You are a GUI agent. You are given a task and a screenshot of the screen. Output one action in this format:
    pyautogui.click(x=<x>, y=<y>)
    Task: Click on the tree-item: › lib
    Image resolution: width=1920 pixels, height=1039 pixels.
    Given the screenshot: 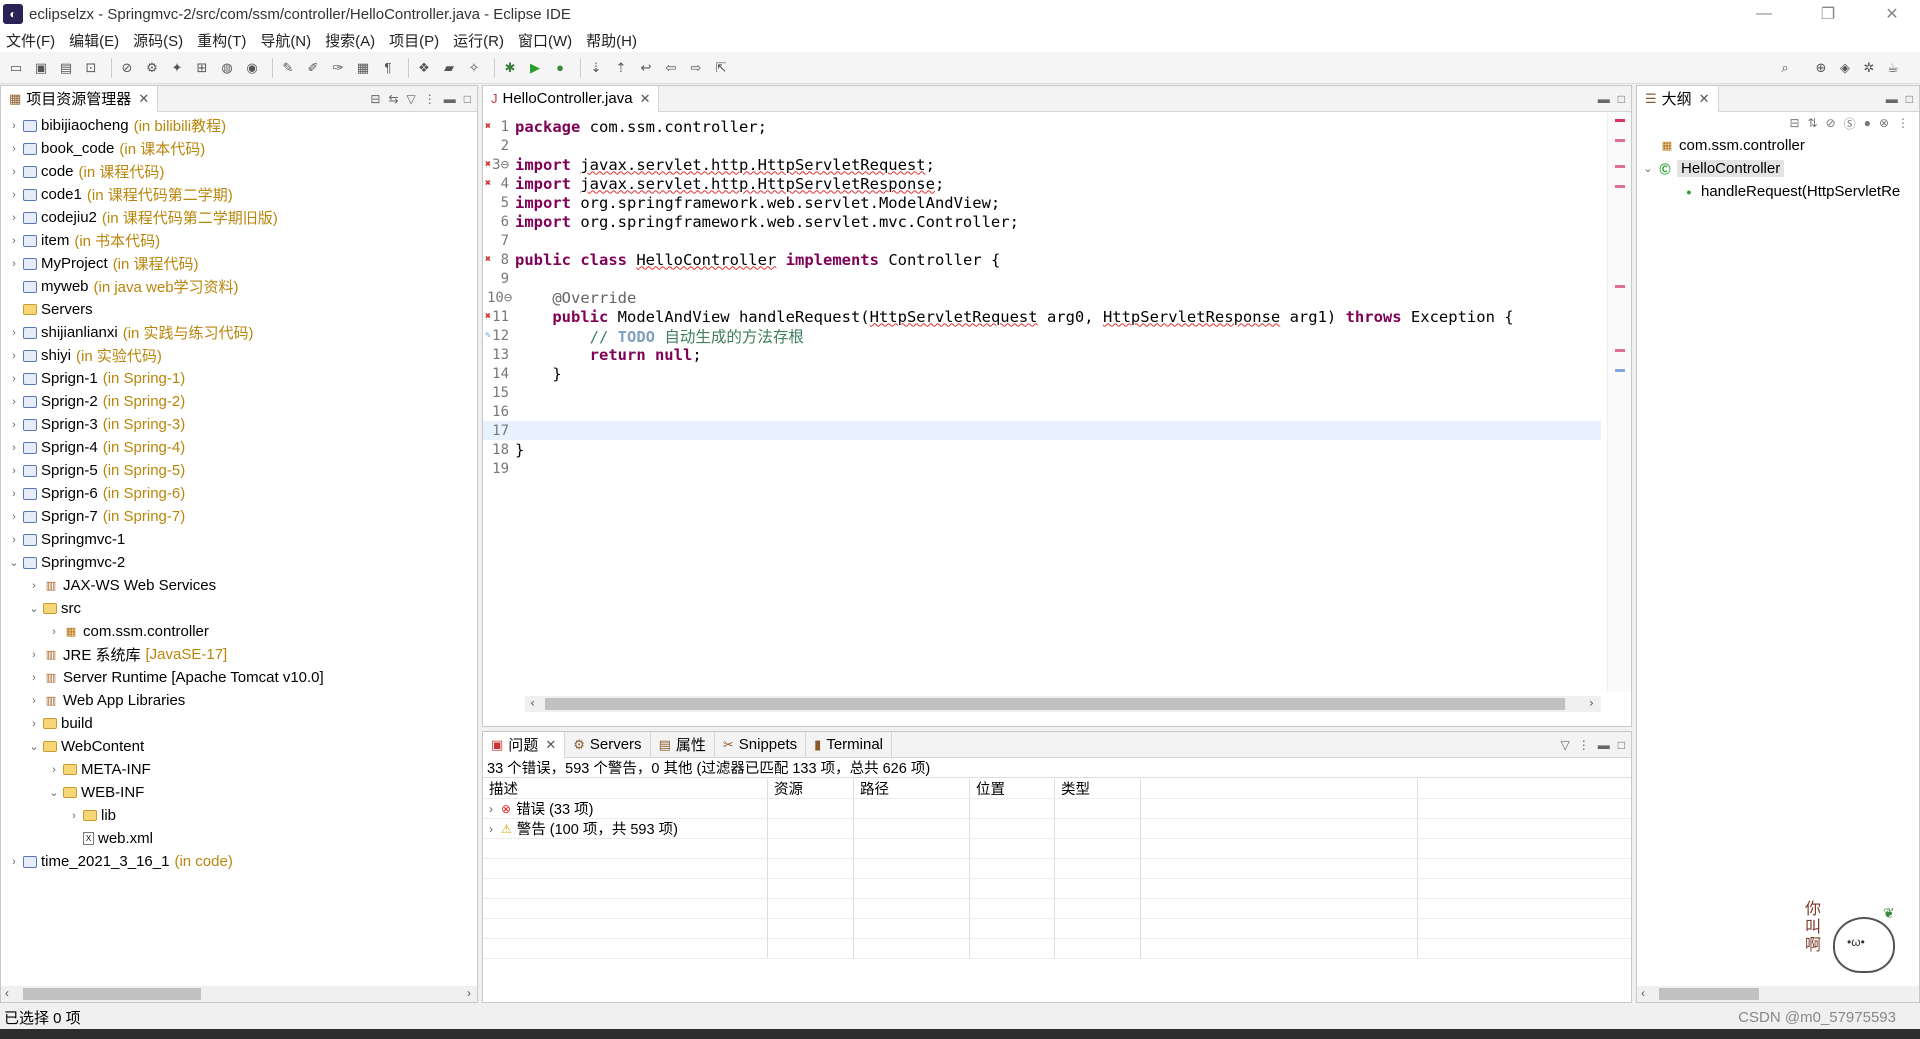 What is the action you would take?
    pyautogui.click(x=239, y=815)
    